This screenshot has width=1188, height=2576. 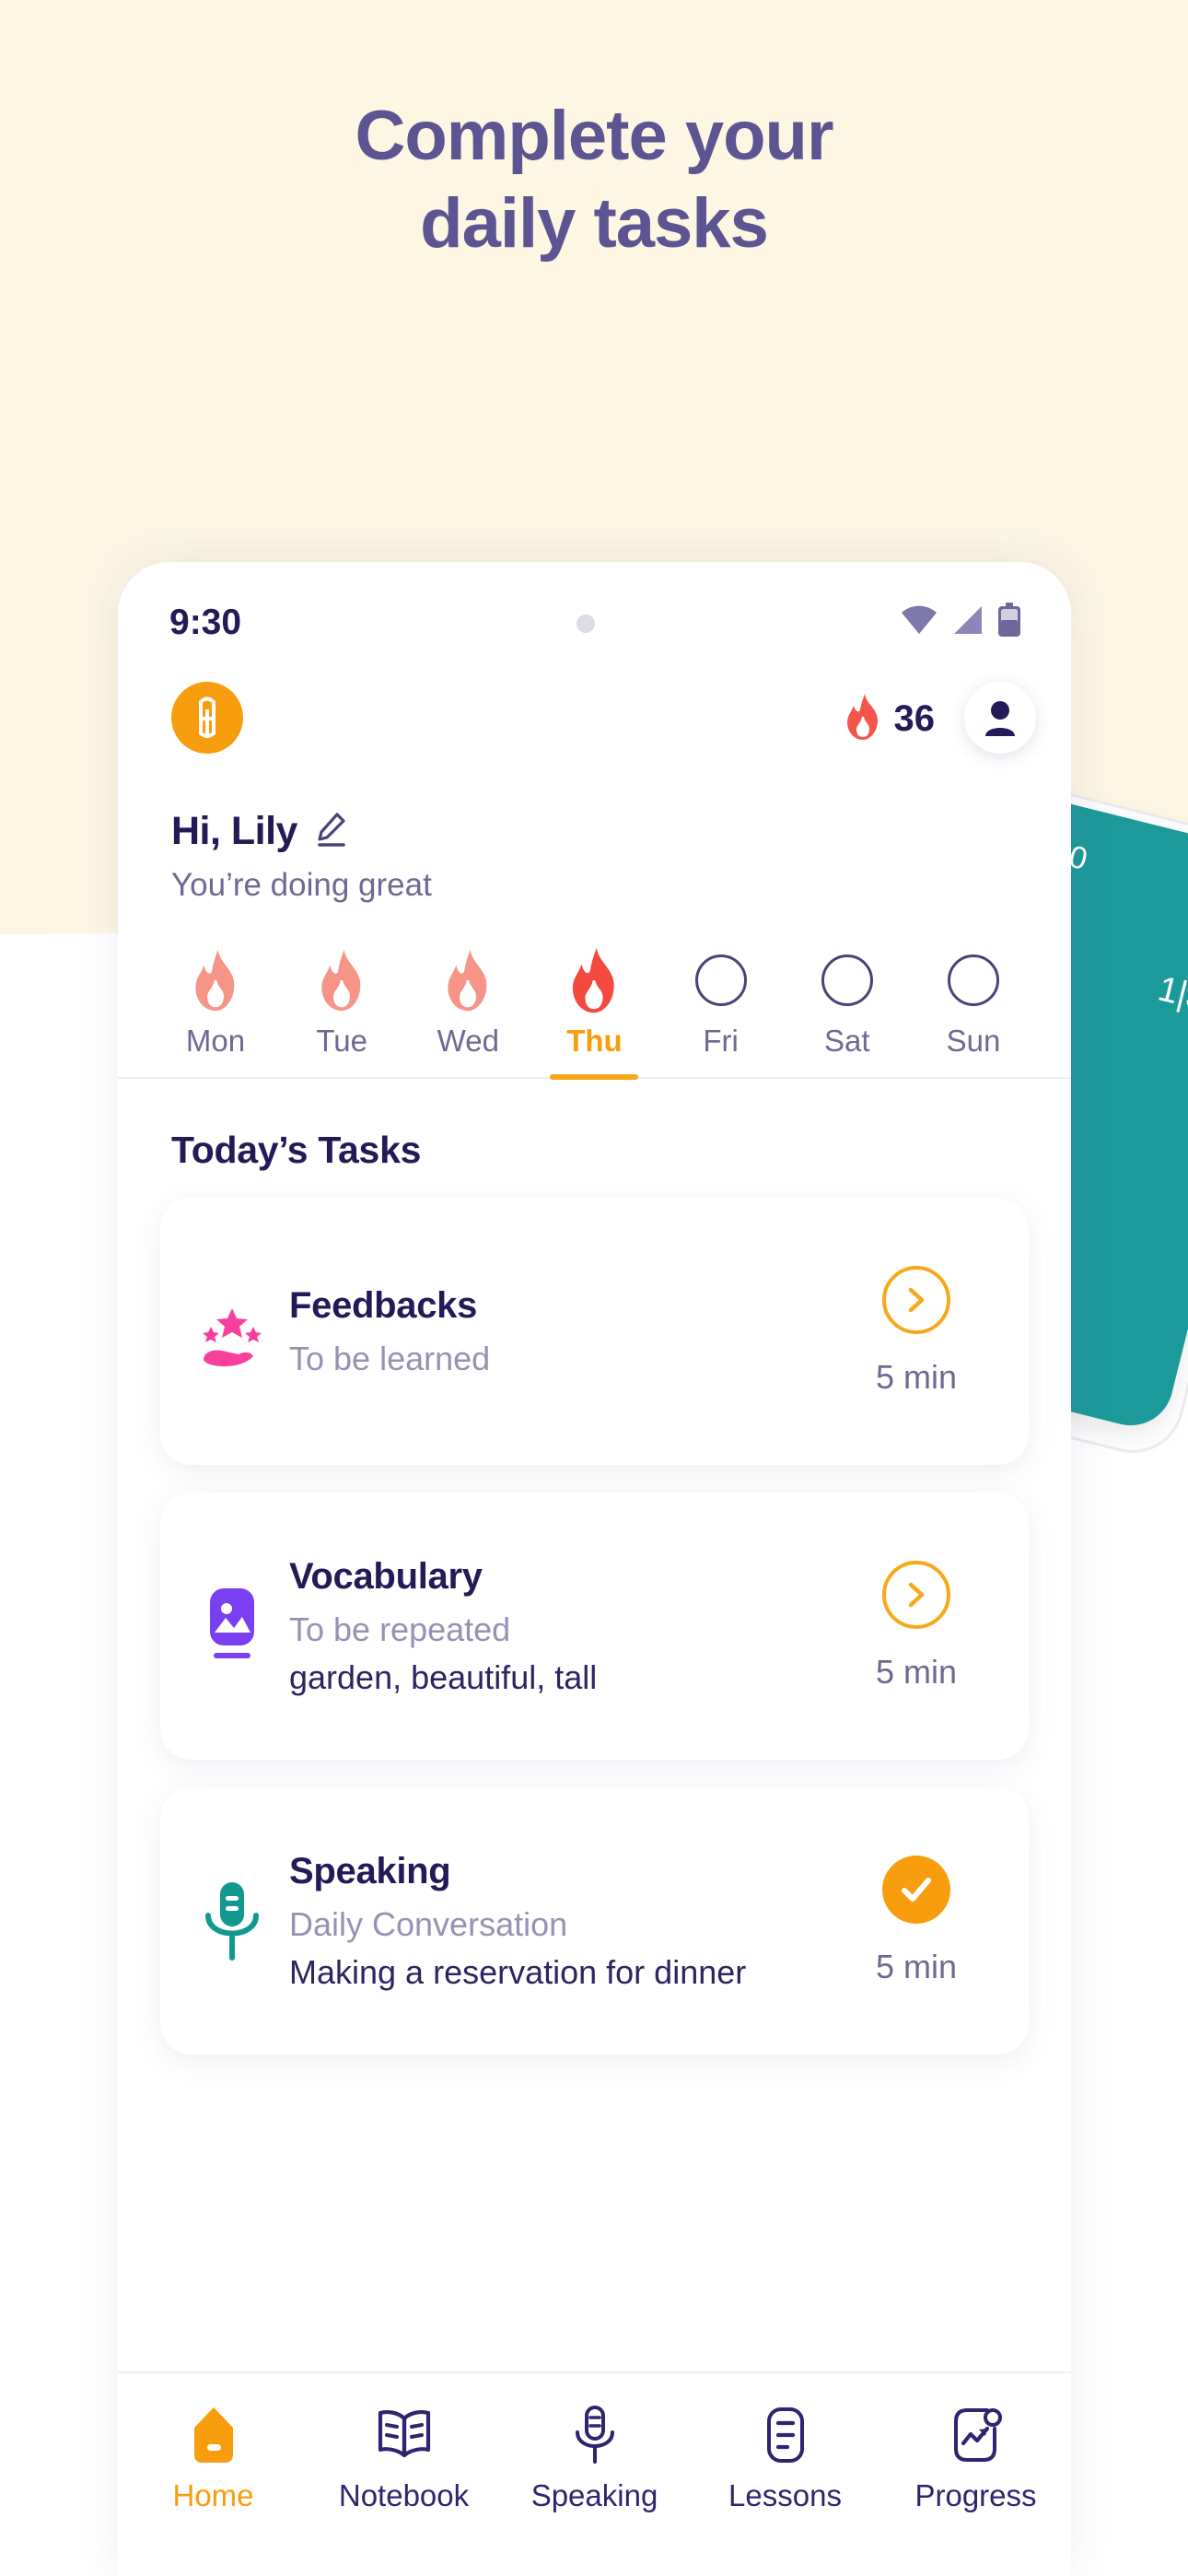 What do you see at coordinates (914, 718) in the screenshot?
I see `streak-count-value: 36` at bounding box center [914, 718].